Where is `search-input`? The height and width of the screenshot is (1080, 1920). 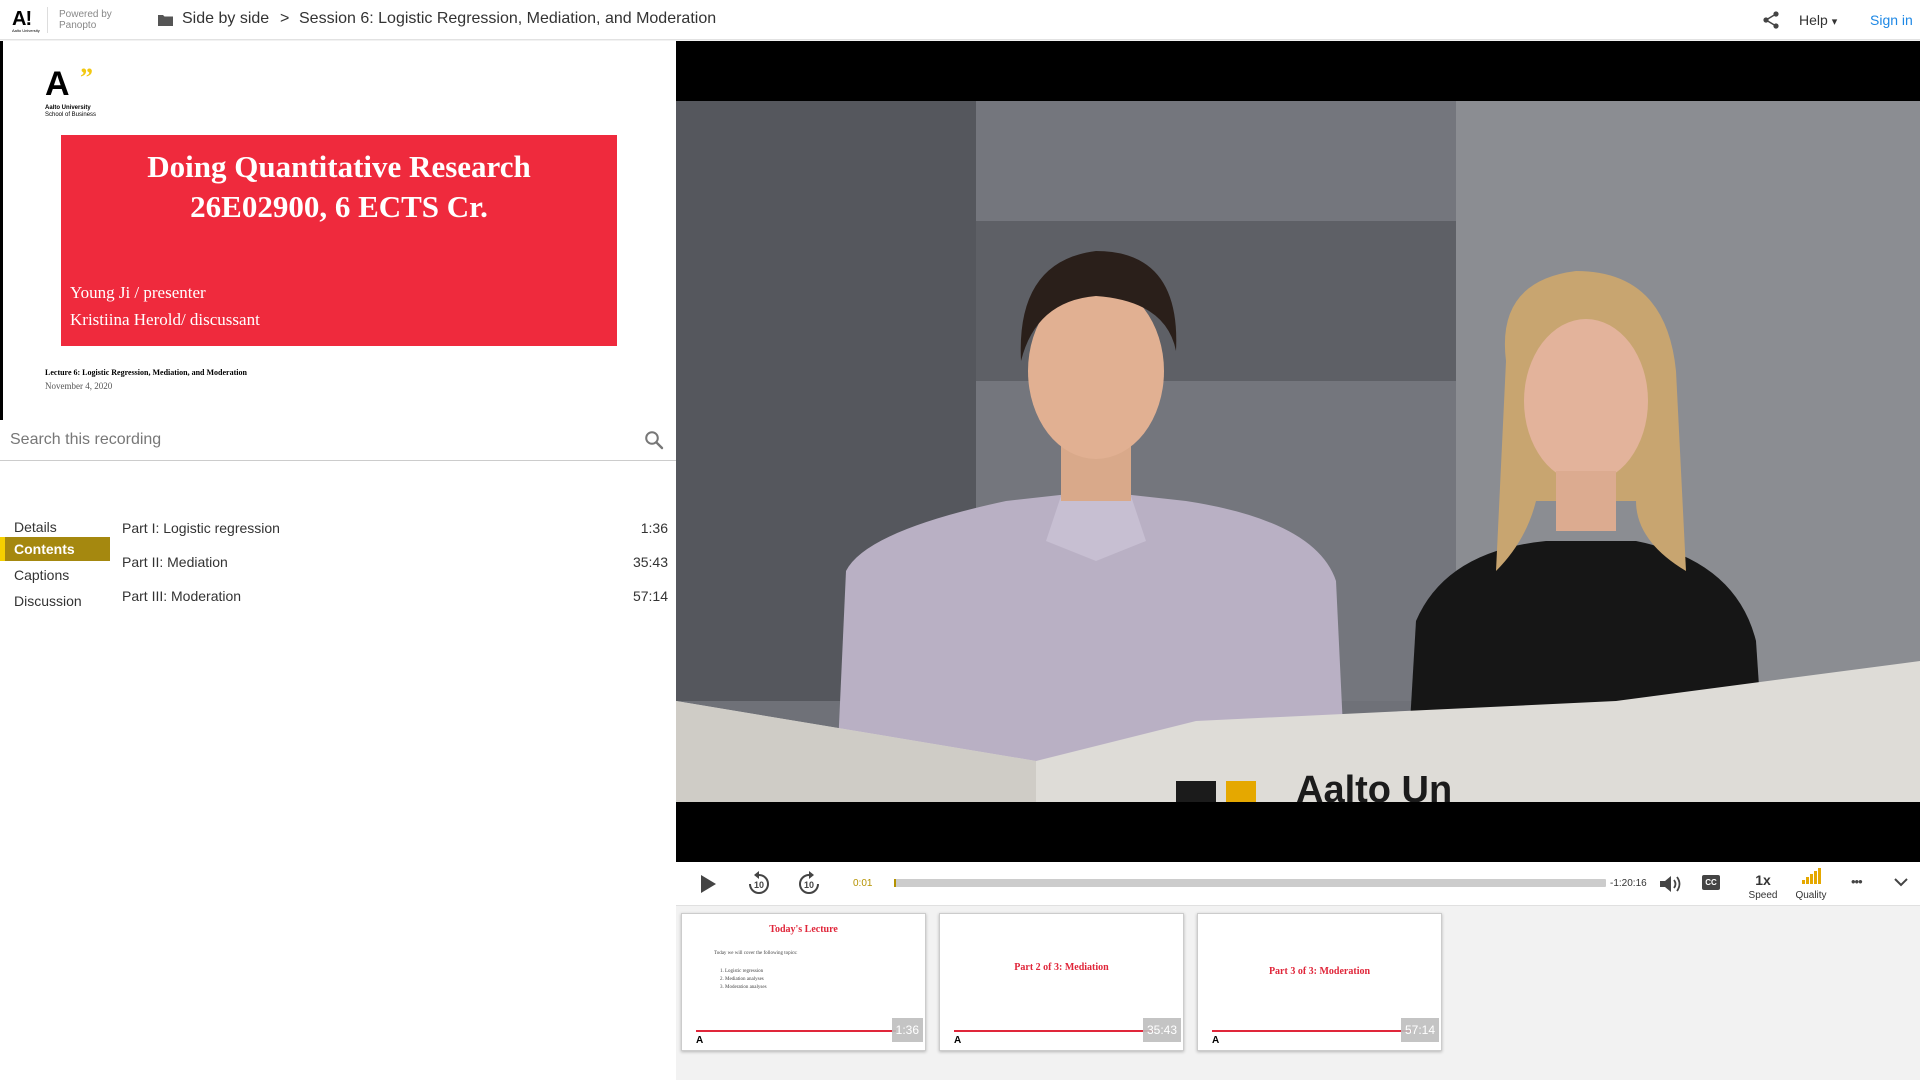
search-input is located at coordinates (310, 440).